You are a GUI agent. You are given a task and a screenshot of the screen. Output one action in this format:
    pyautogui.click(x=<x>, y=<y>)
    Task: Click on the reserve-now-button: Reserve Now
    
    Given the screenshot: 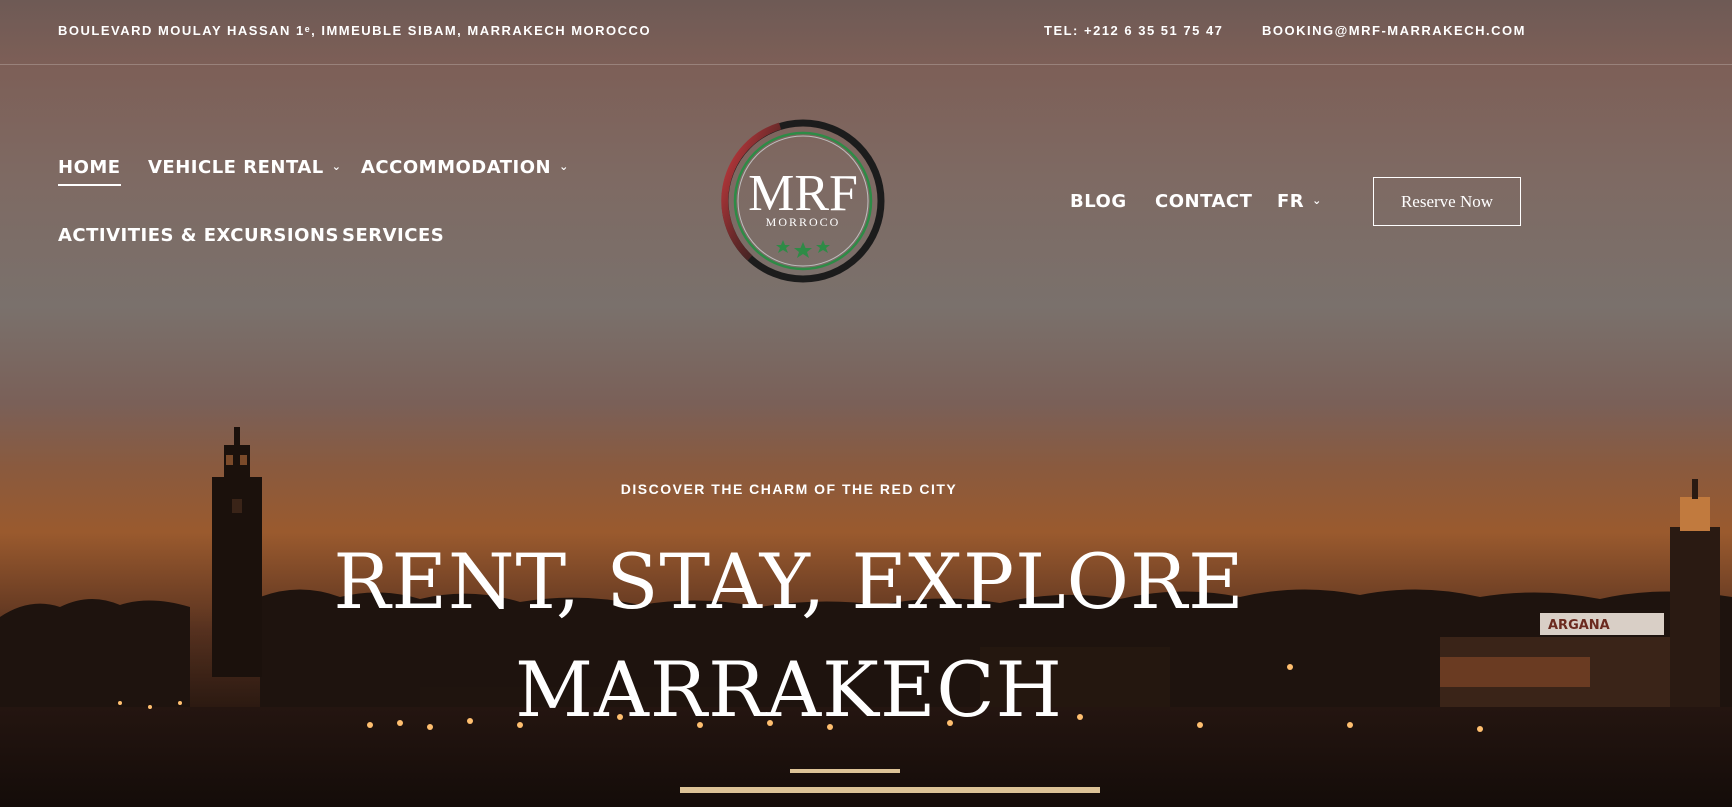 What is the action you would take?
    pyautogui.click(x=1447, y=201)
    